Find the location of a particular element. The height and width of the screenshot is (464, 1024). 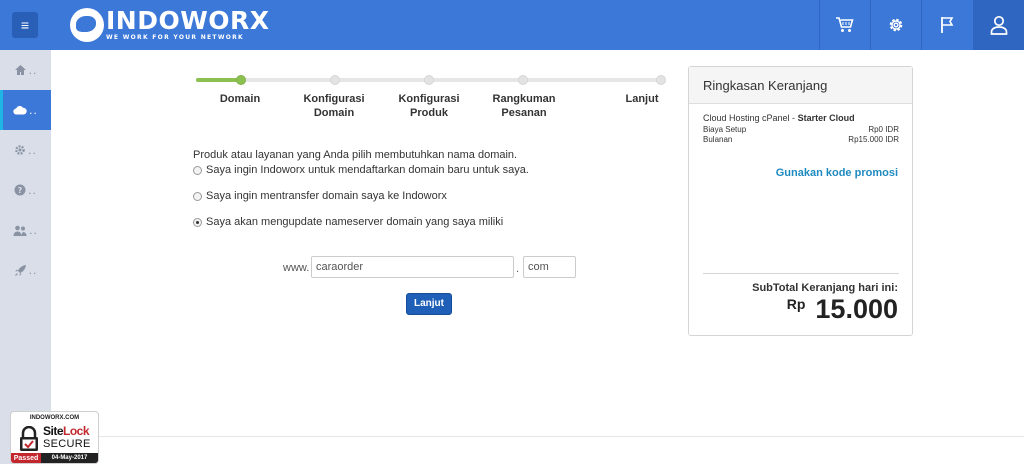

step-label-domain: Domain is located at coordinates (240, 99).